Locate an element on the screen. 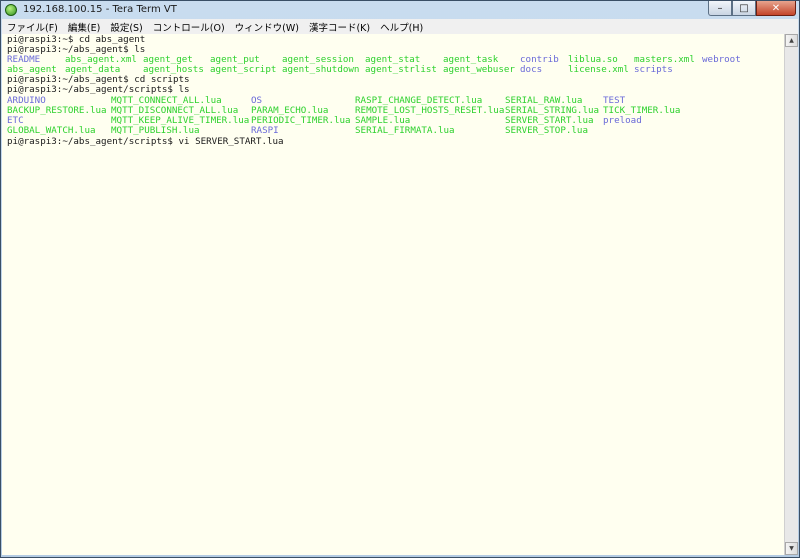 The height and width of the screenshot is (558, 800). menu-file: ファイル(F) is located at coordinates (32, 27).